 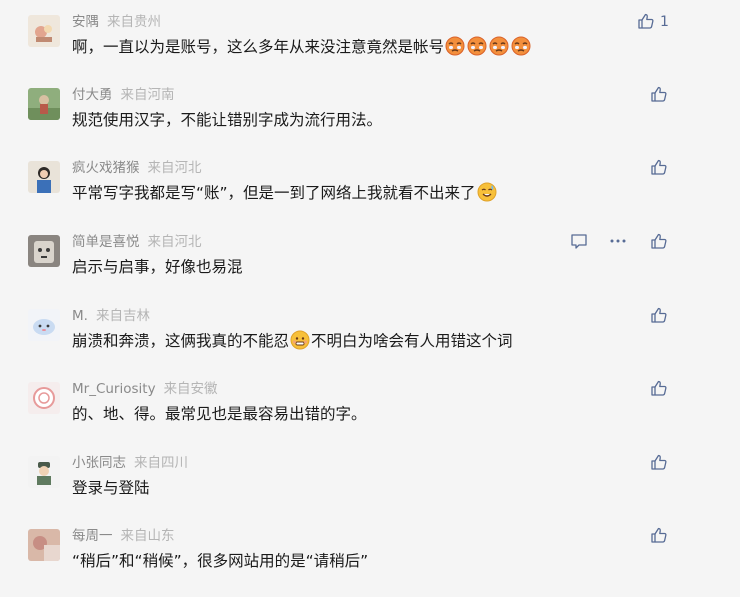 I want to click on comment-item: 付大勇 来自河南 规范使用汉字，不能让错别字成为流行用法。, so click(x=370, y=109).